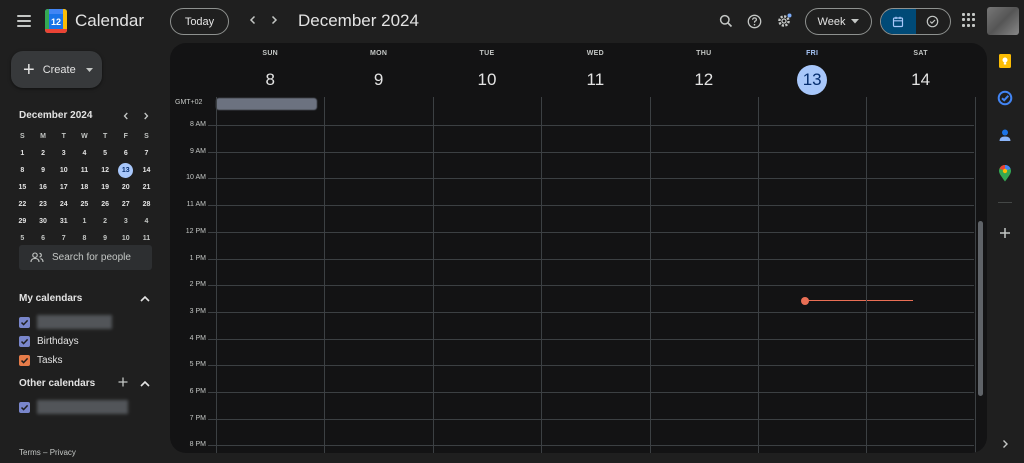  What do you see at coordinates (59, 69) in the screenshot?
I see `create-button-label: Create` at bounding box center [59, 69].